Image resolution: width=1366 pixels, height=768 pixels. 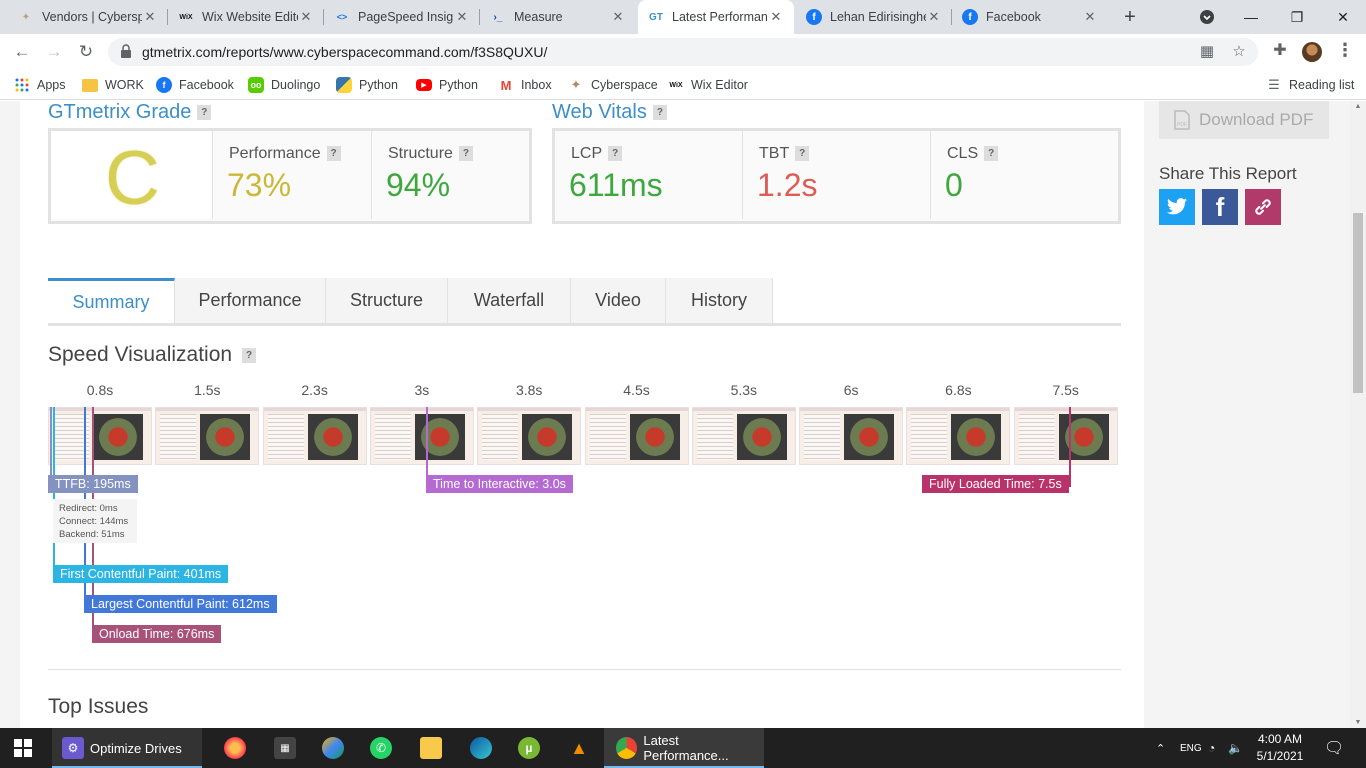 I want to click on browser-tab-measure: ›_ Measure ✕, so click(x=558, y=17).